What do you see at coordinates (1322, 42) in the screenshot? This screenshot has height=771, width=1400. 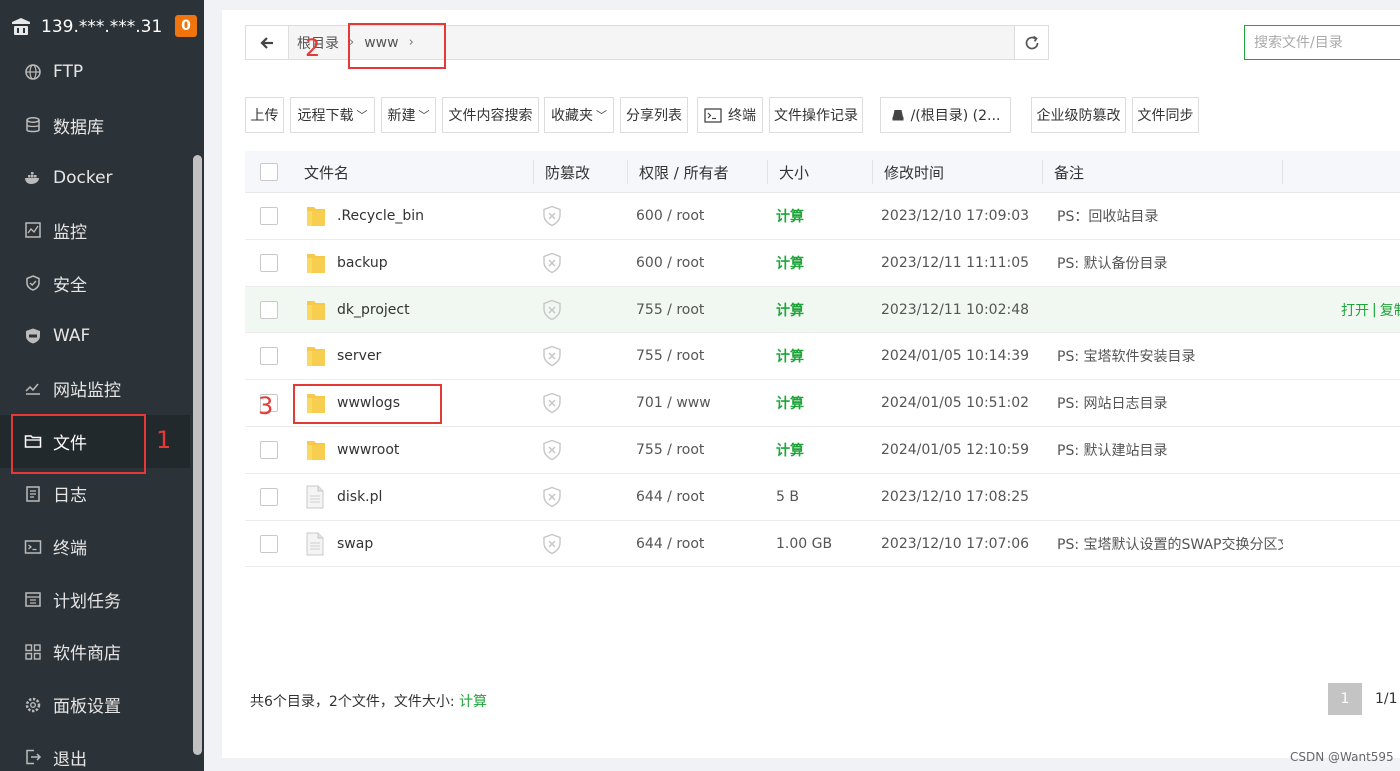 I see `search-input` at bounding box center [1322, 42].